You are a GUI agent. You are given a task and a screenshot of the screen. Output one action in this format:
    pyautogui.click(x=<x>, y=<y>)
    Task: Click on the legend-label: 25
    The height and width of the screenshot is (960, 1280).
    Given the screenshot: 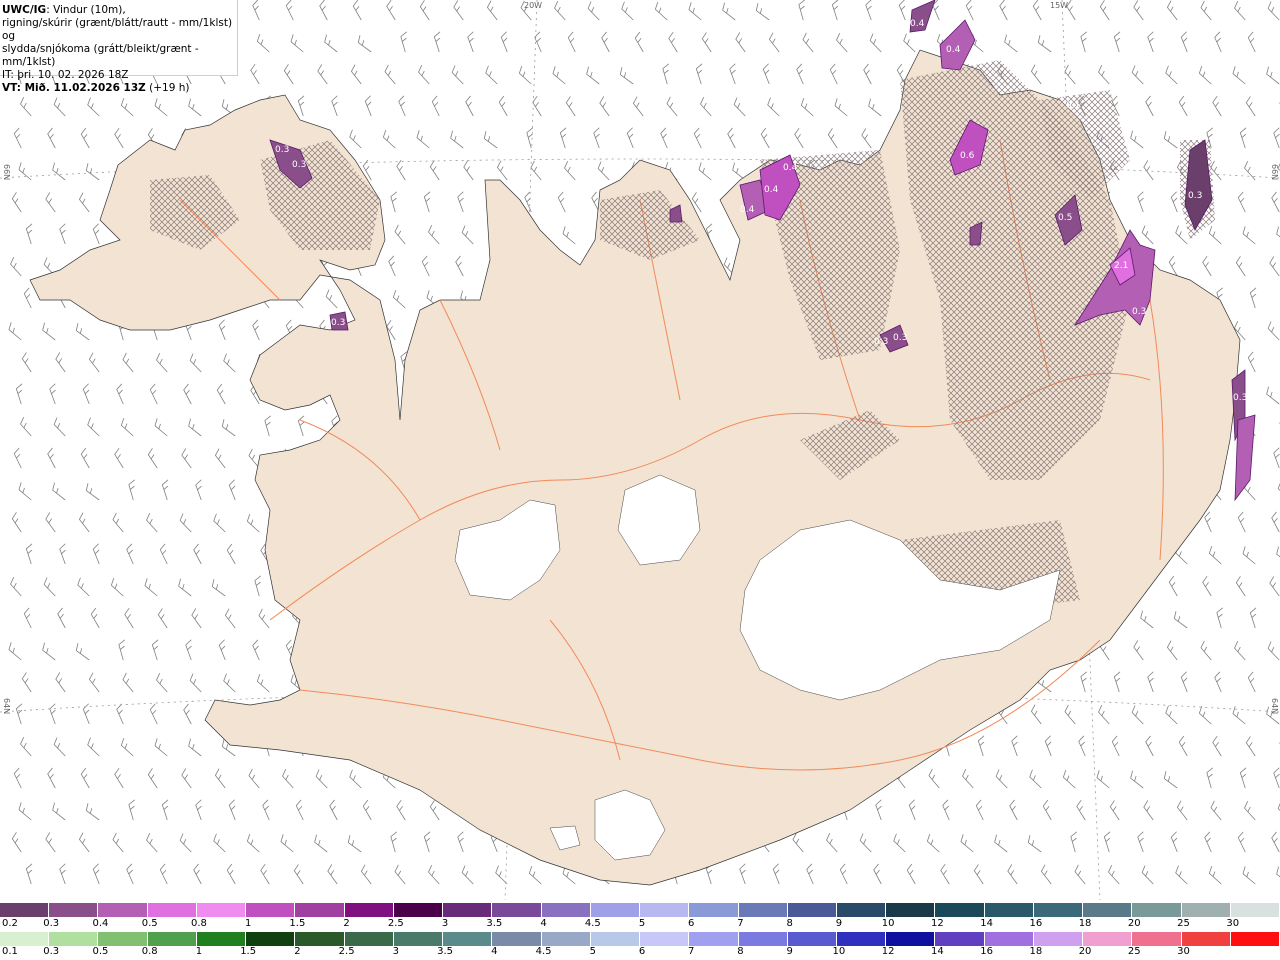 What is the action you would take?
    pyautogui.click(x=1183, y=923)
    